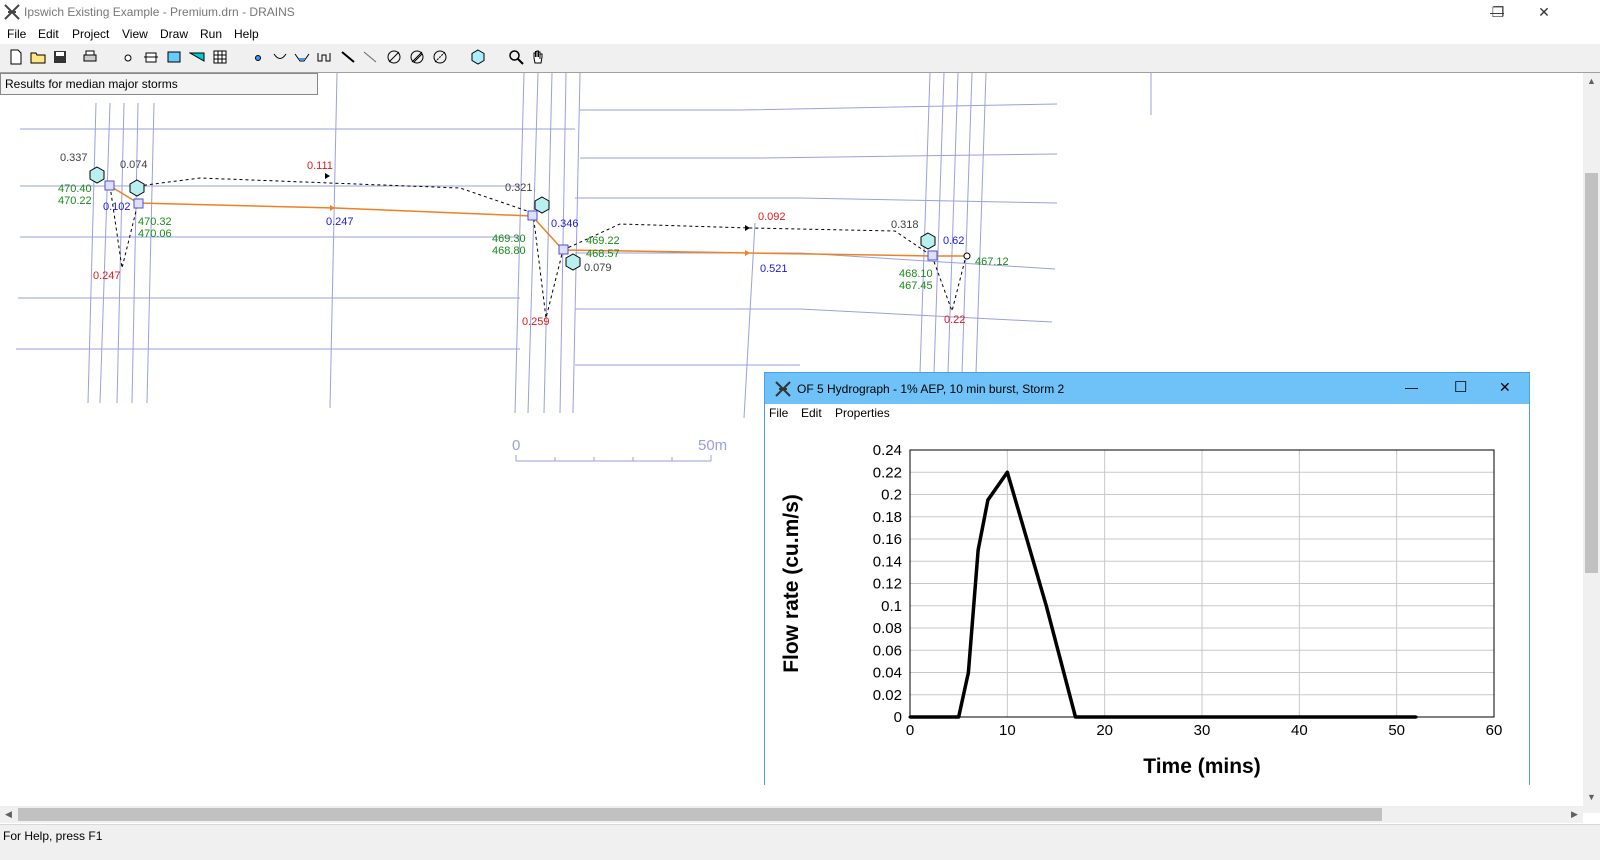 This screenshot has height=860, width=1600. Describe the element at coordinates (1591, 81) in the screenshot. I see `scroll-up-icon: ▲` at that location.